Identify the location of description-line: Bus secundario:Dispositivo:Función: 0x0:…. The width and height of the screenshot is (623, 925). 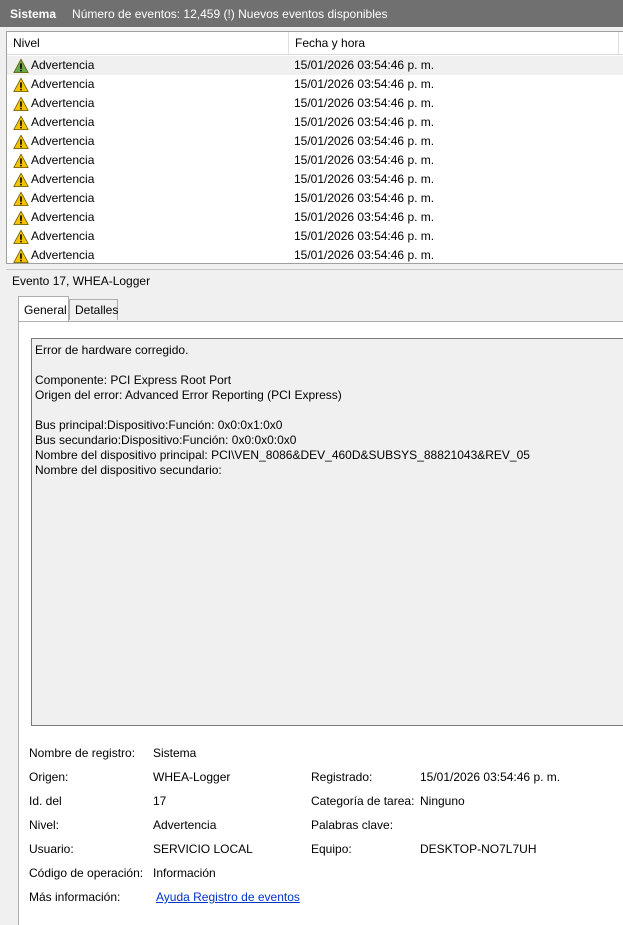
(166, 440).